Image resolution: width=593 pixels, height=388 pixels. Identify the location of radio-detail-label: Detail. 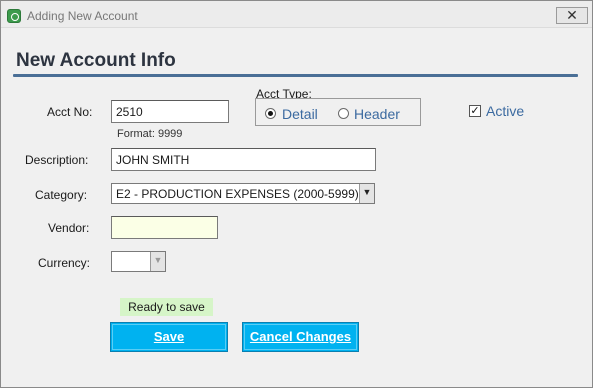
(300, 114).